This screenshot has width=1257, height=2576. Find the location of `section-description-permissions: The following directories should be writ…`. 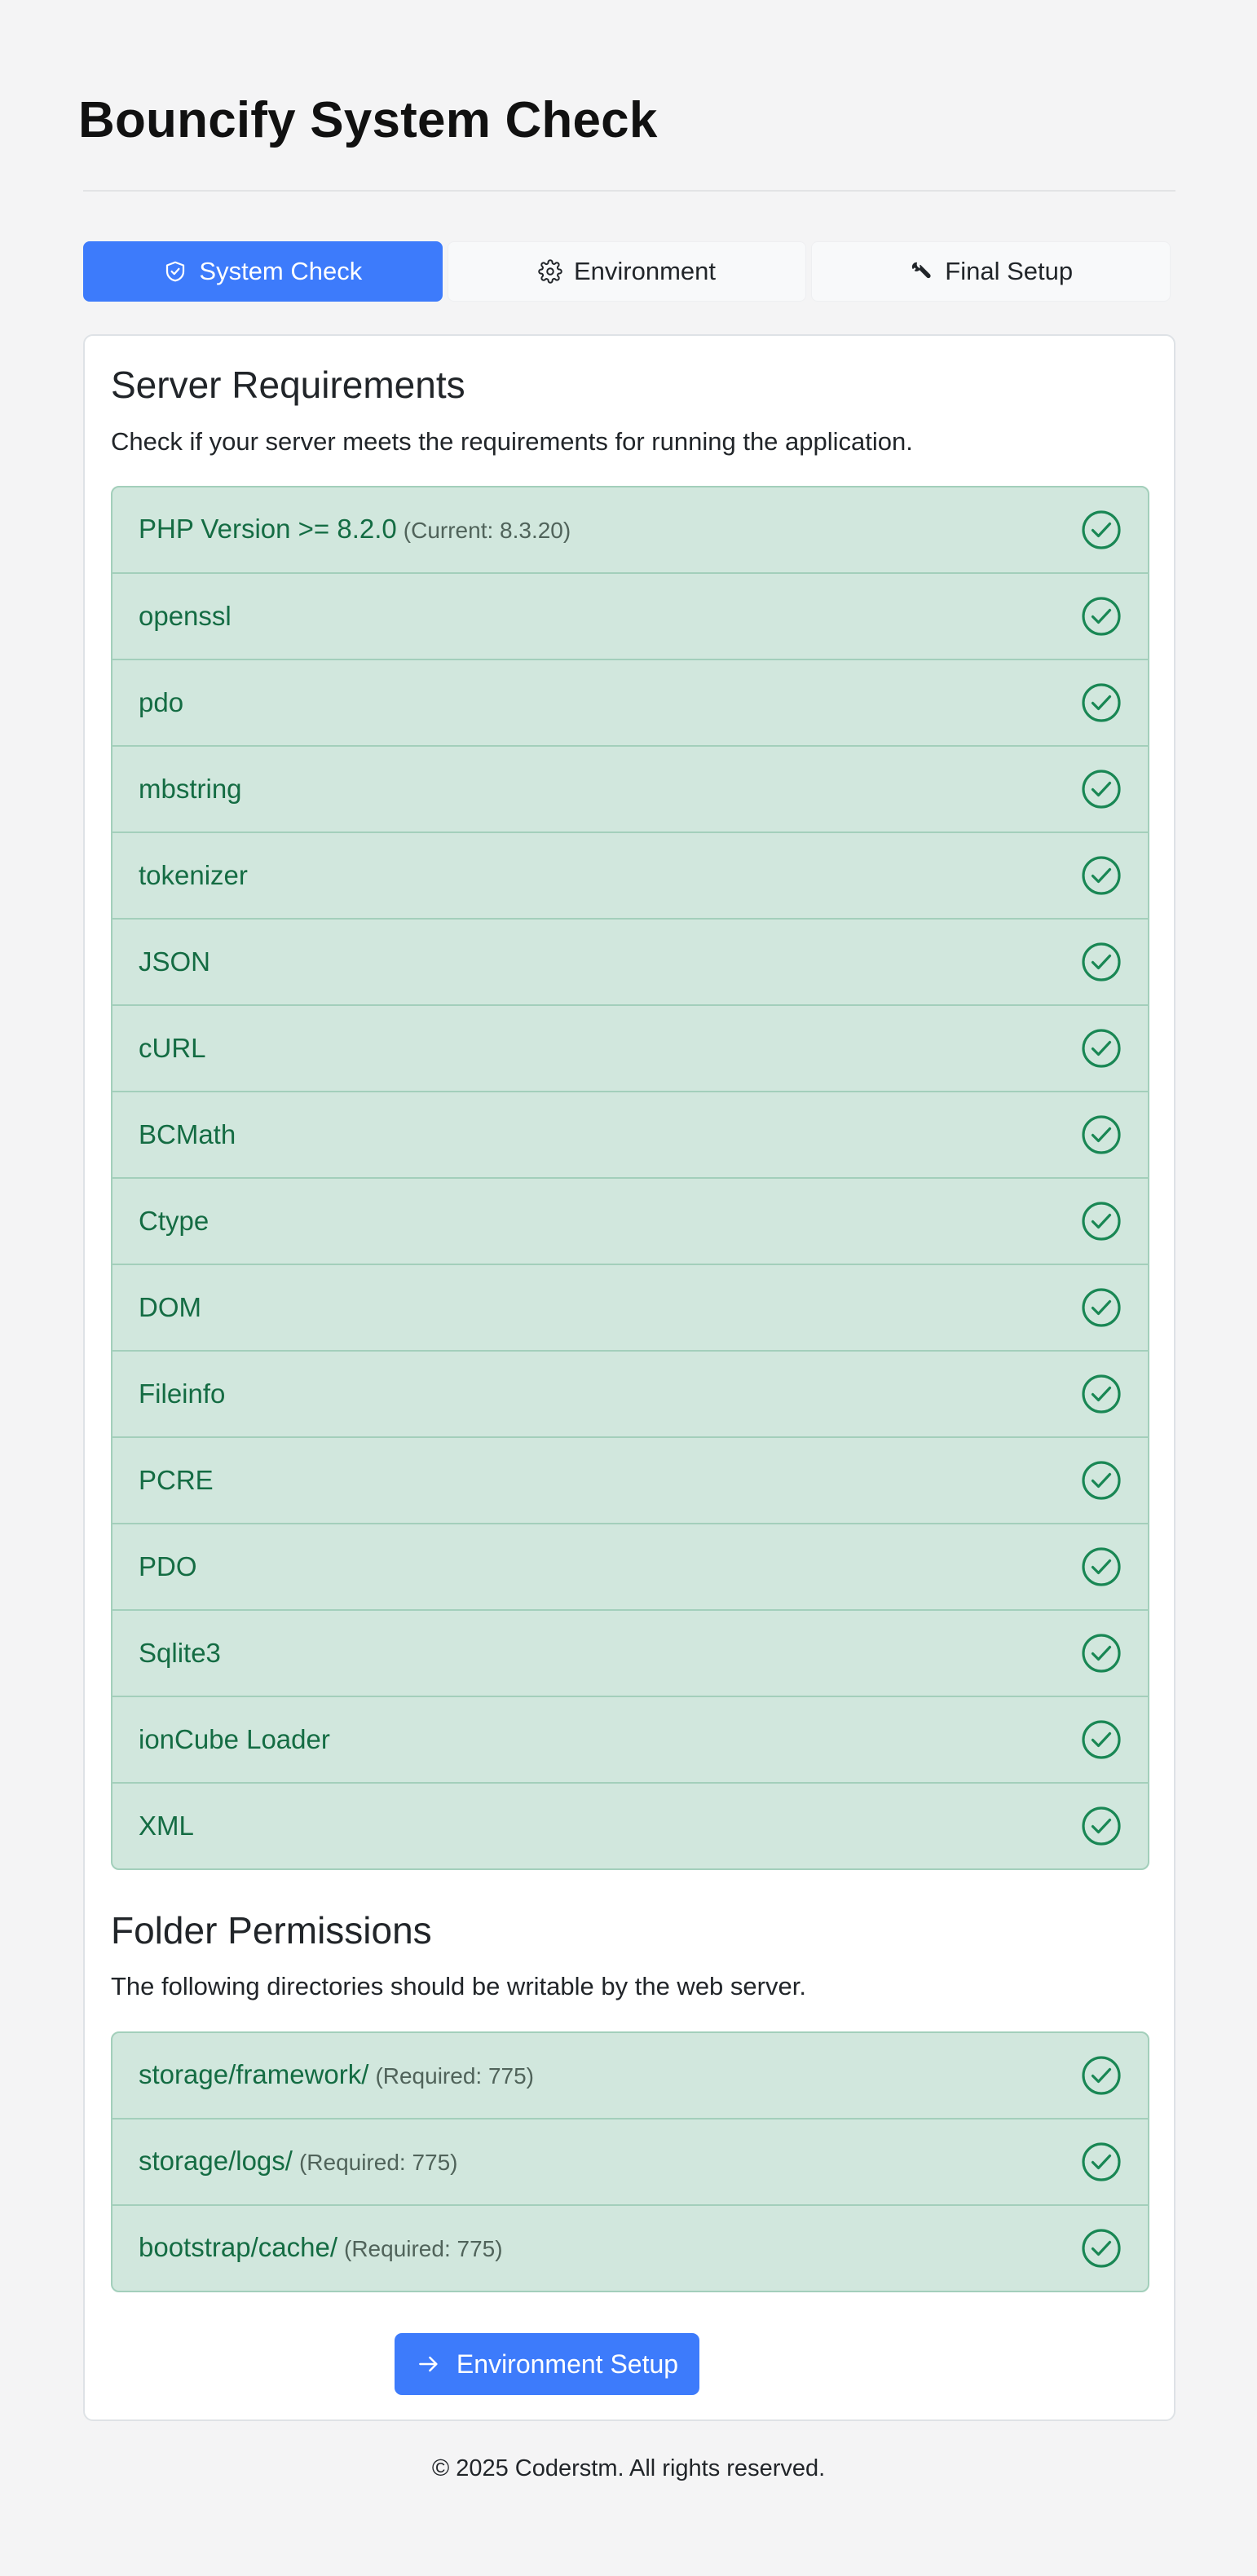

section-description-permissions: The following directories should be writ… is located at coordinates (458, 1986).